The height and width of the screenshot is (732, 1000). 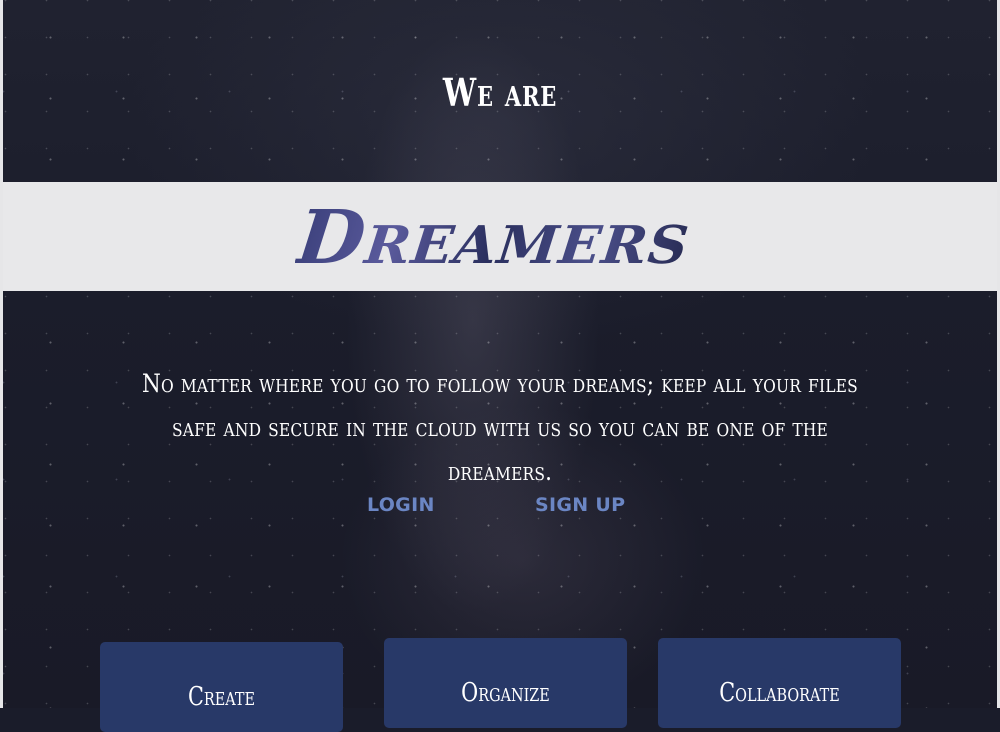 I want to click on login-link: LOGIN, so click(x=401, y=505).